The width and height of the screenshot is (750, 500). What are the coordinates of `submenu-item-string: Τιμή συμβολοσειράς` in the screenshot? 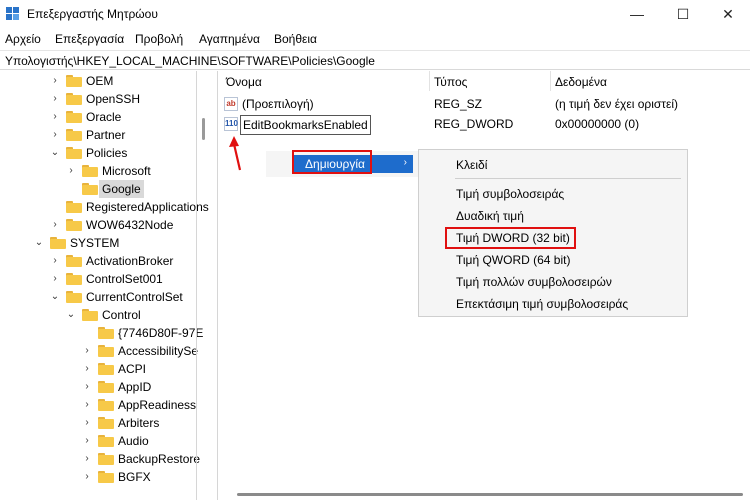 It's located at (510, 194).